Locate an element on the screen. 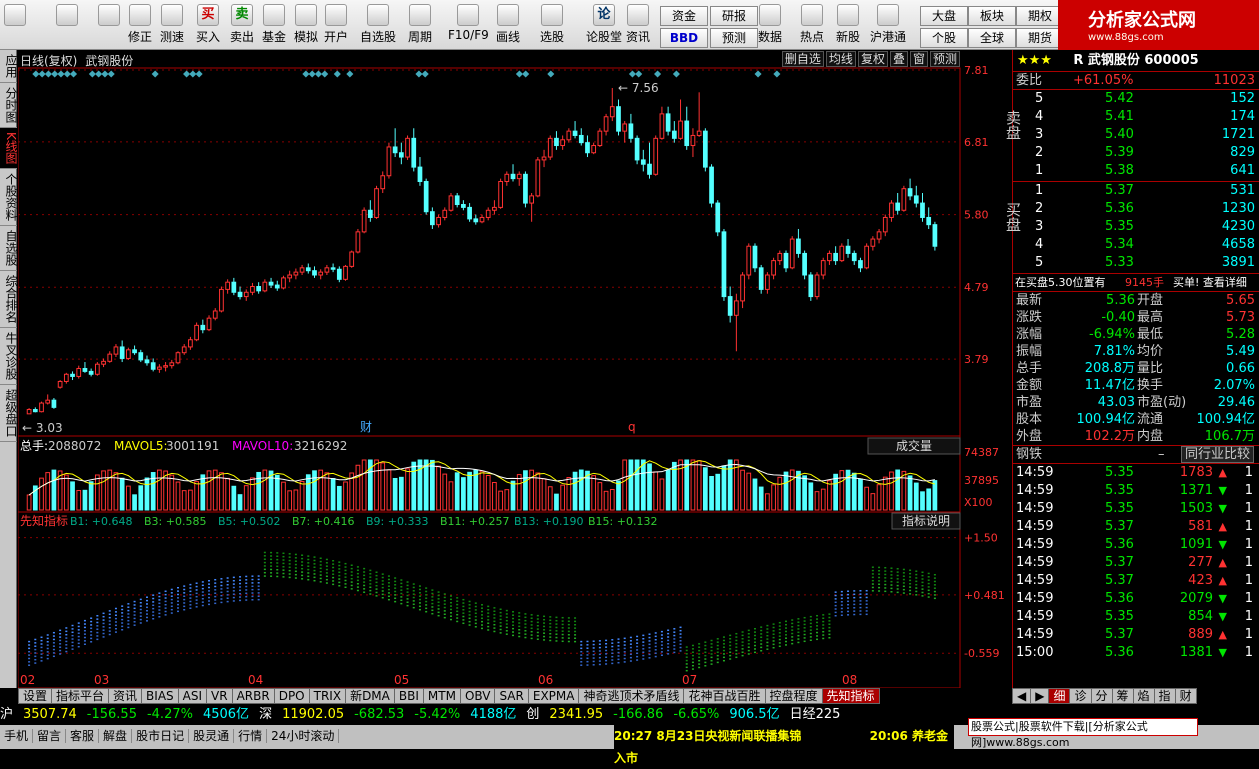  status-item-5: 股灵通 is located at coordinates (212, 736).